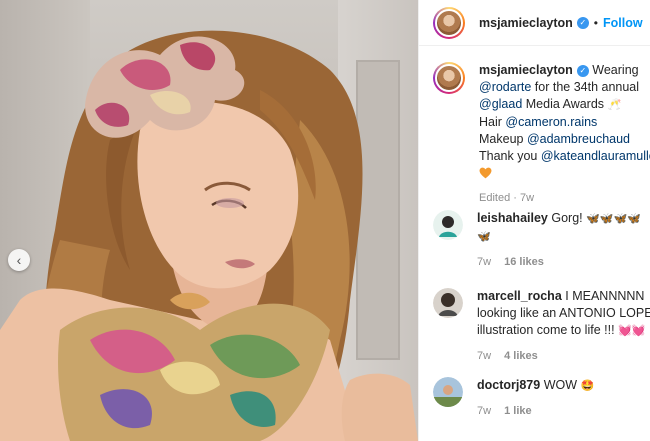 The width and height of the screenshot is (650, 441). What do you see at coordinates (507, 198) in the screenshot?
I see `caption-meta: Edited · 7w` at bounding box center [507, 198].